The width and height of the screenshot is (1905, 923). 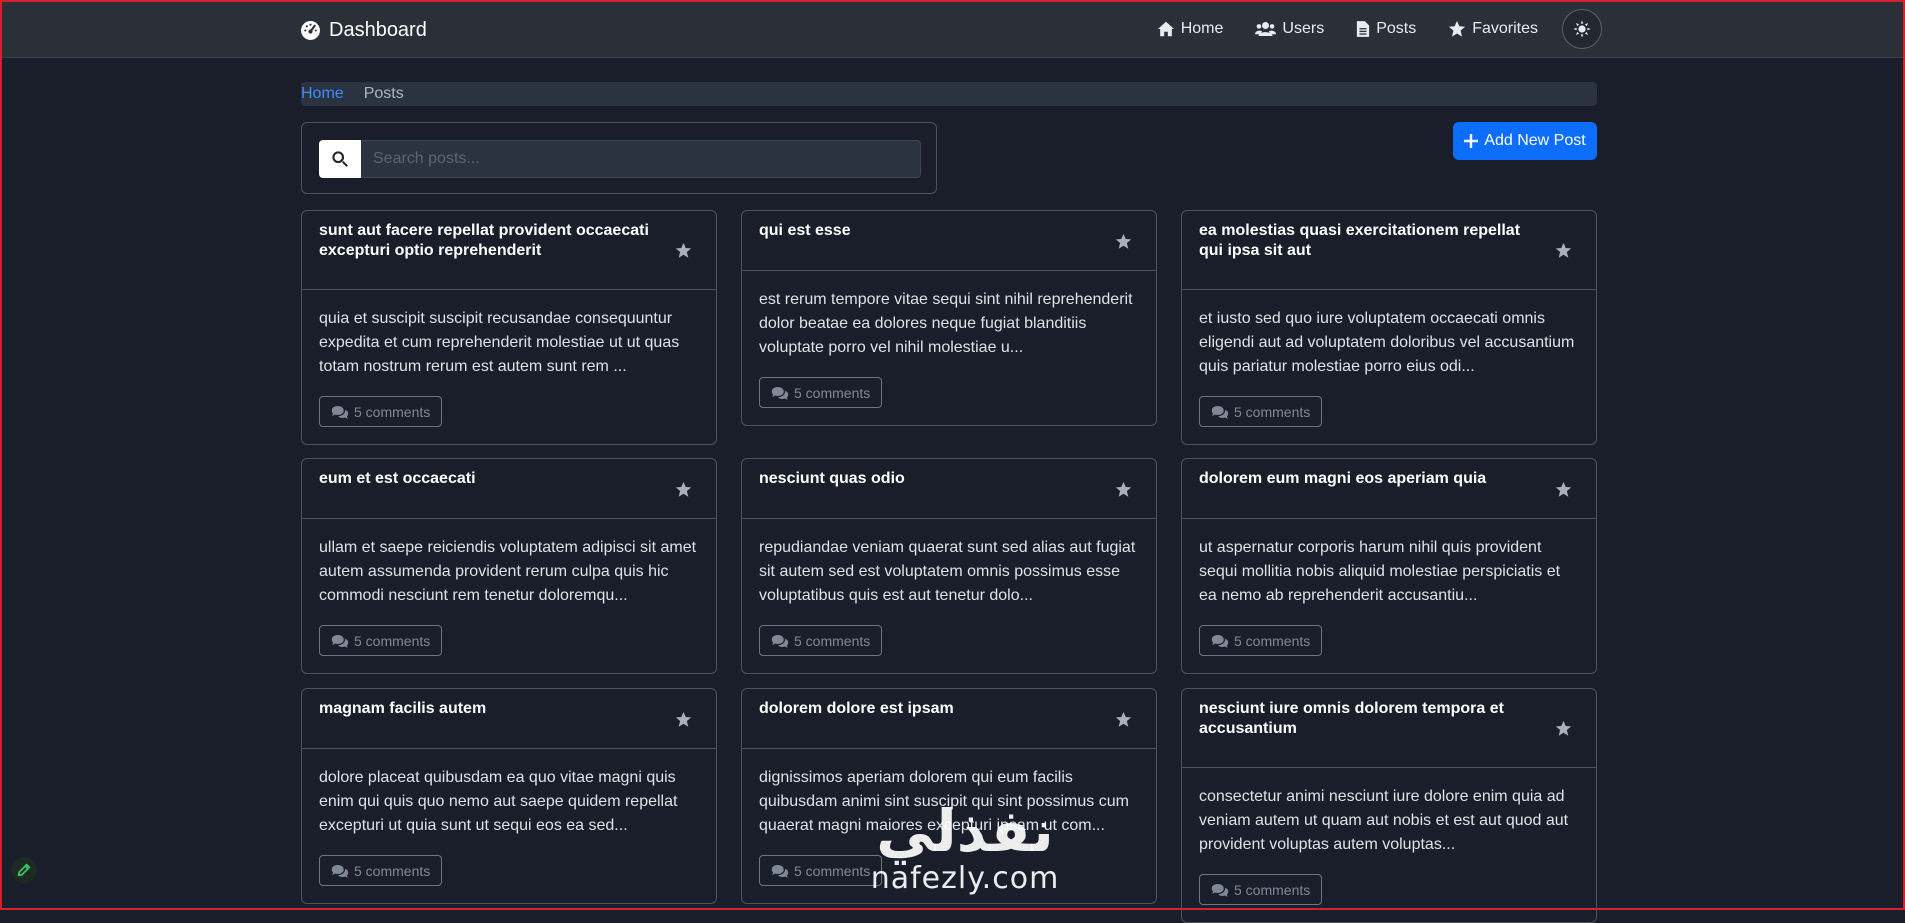 I want to click on users-icon, so click(x=1266, y=29).